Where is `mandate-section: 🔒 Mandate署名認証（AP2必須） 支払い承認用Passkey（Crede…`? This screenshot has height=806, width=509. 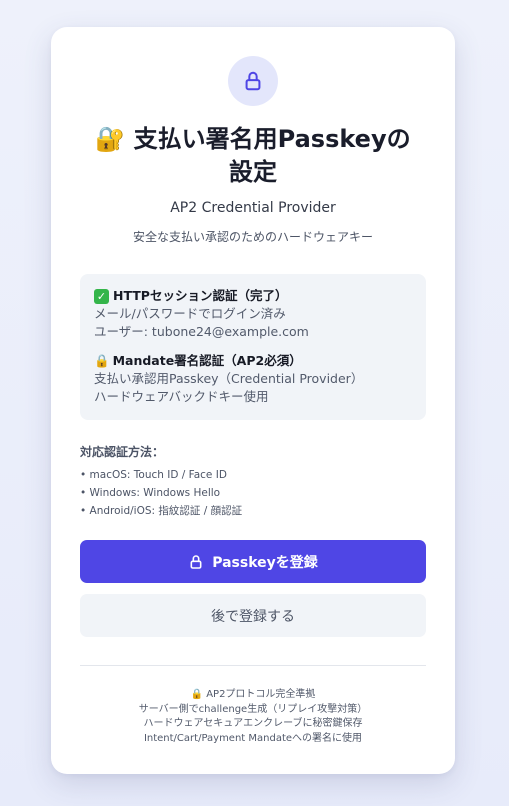 mandate-section: 🔒 Mandate署名認証（AP2必須） 支払い承認用Passkey（Crede… is located at coordinates (256, 379).